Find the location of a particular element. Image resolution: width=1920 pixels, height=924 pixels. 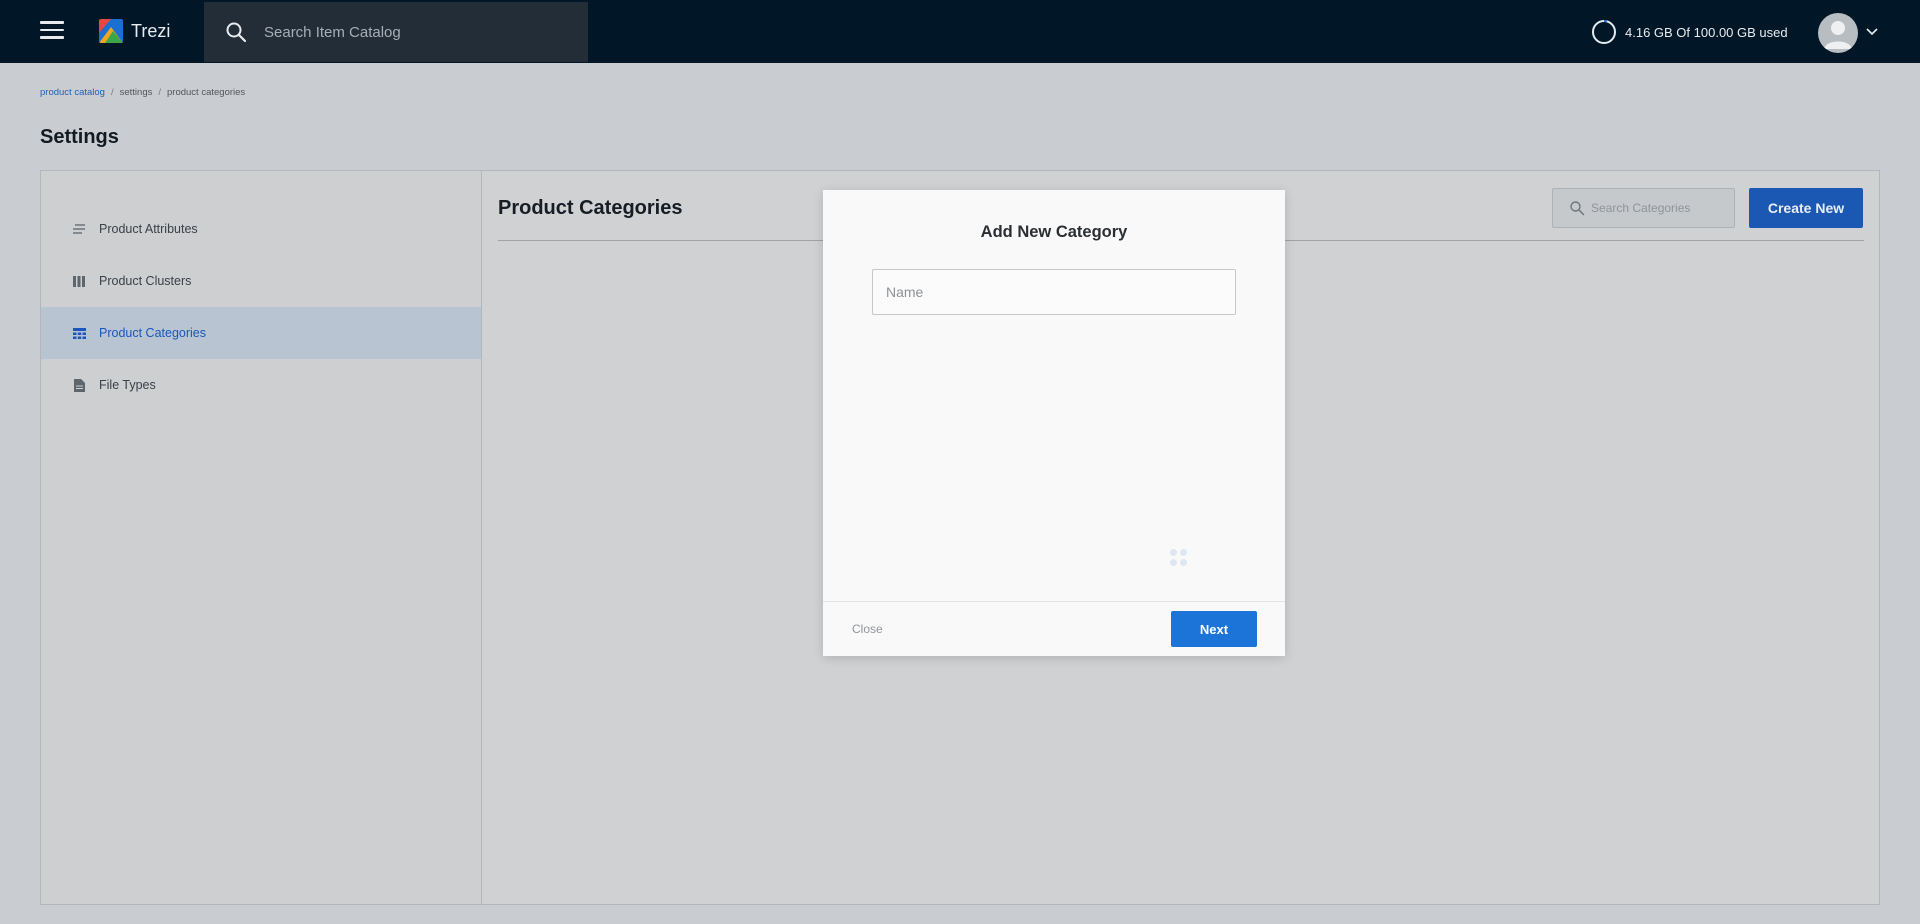

modal-title: Add New Category is located at coordinates (1054, 232).